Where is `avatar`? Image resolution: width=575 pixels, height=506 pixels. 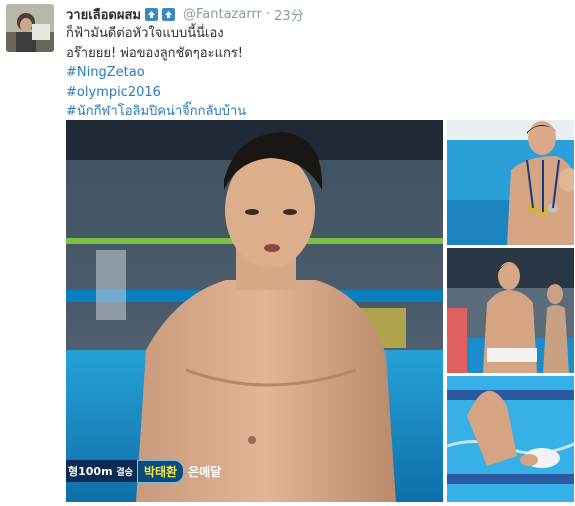
avatar is located at coordinates (30, 28).